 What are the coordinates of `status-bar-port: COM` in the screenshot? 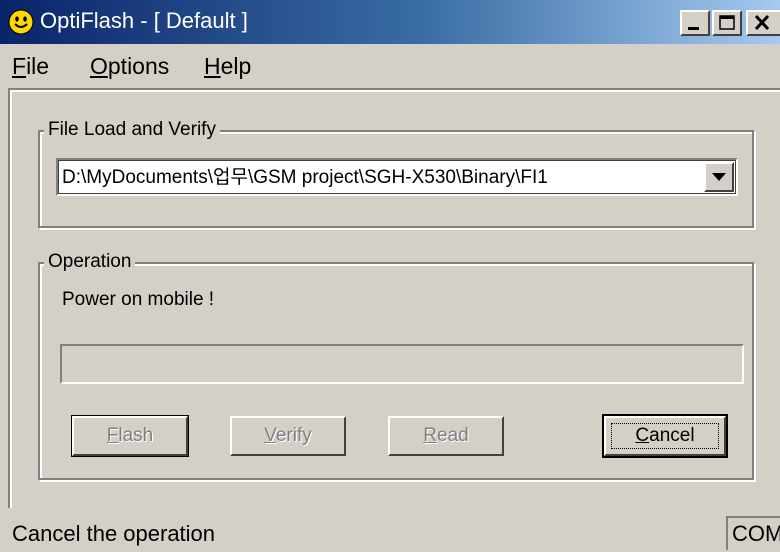 It's located at (756, 533).